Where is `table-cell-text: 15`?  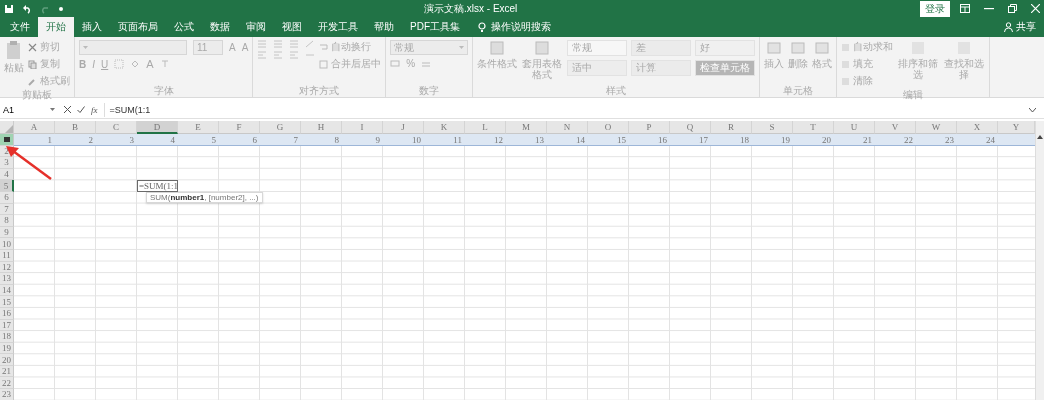
table-cell-text: 15 is located at coordinates (621, 140).